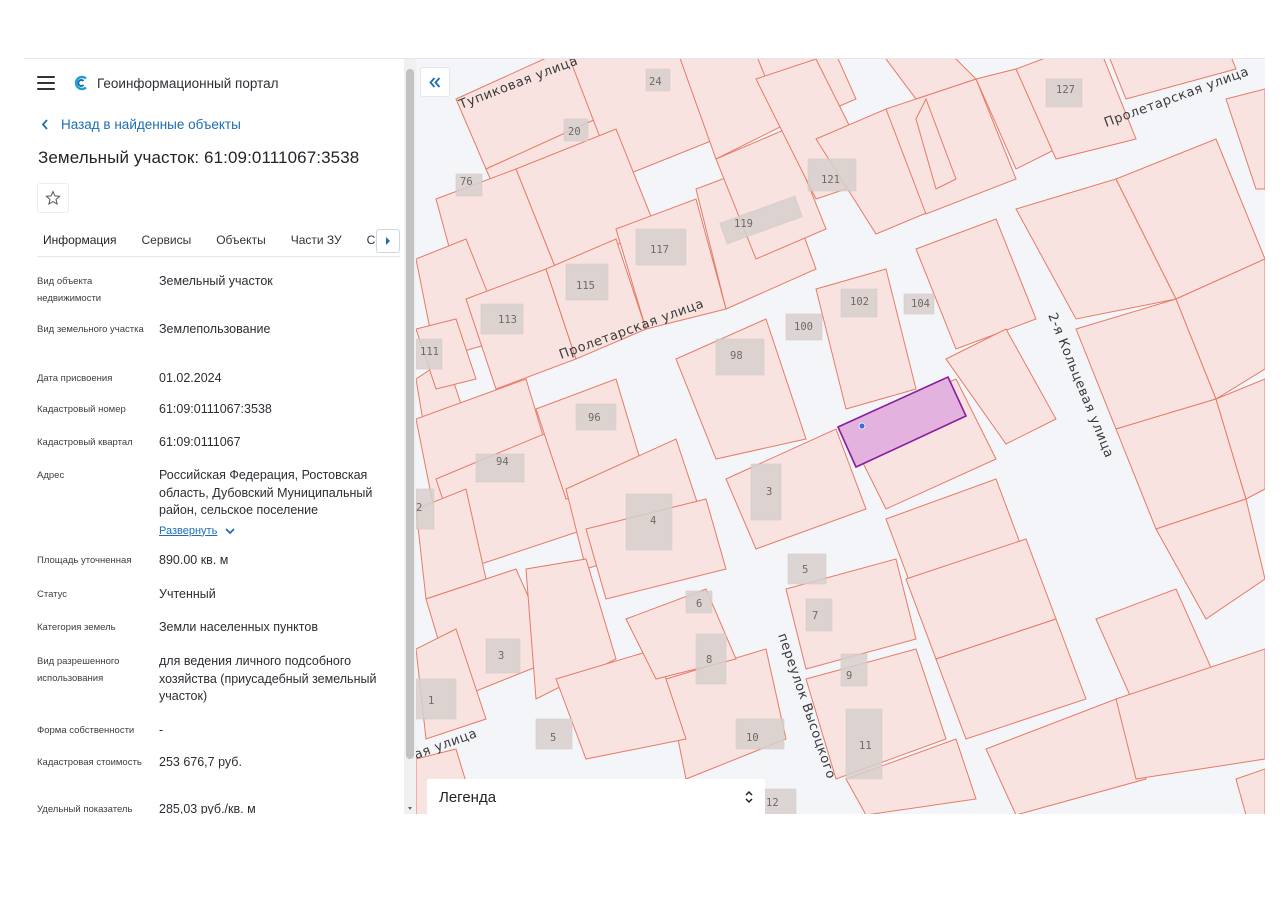  Describe the element at coordinates (1065, 90) in the screenshot. I see `house-number: 127` at that location.